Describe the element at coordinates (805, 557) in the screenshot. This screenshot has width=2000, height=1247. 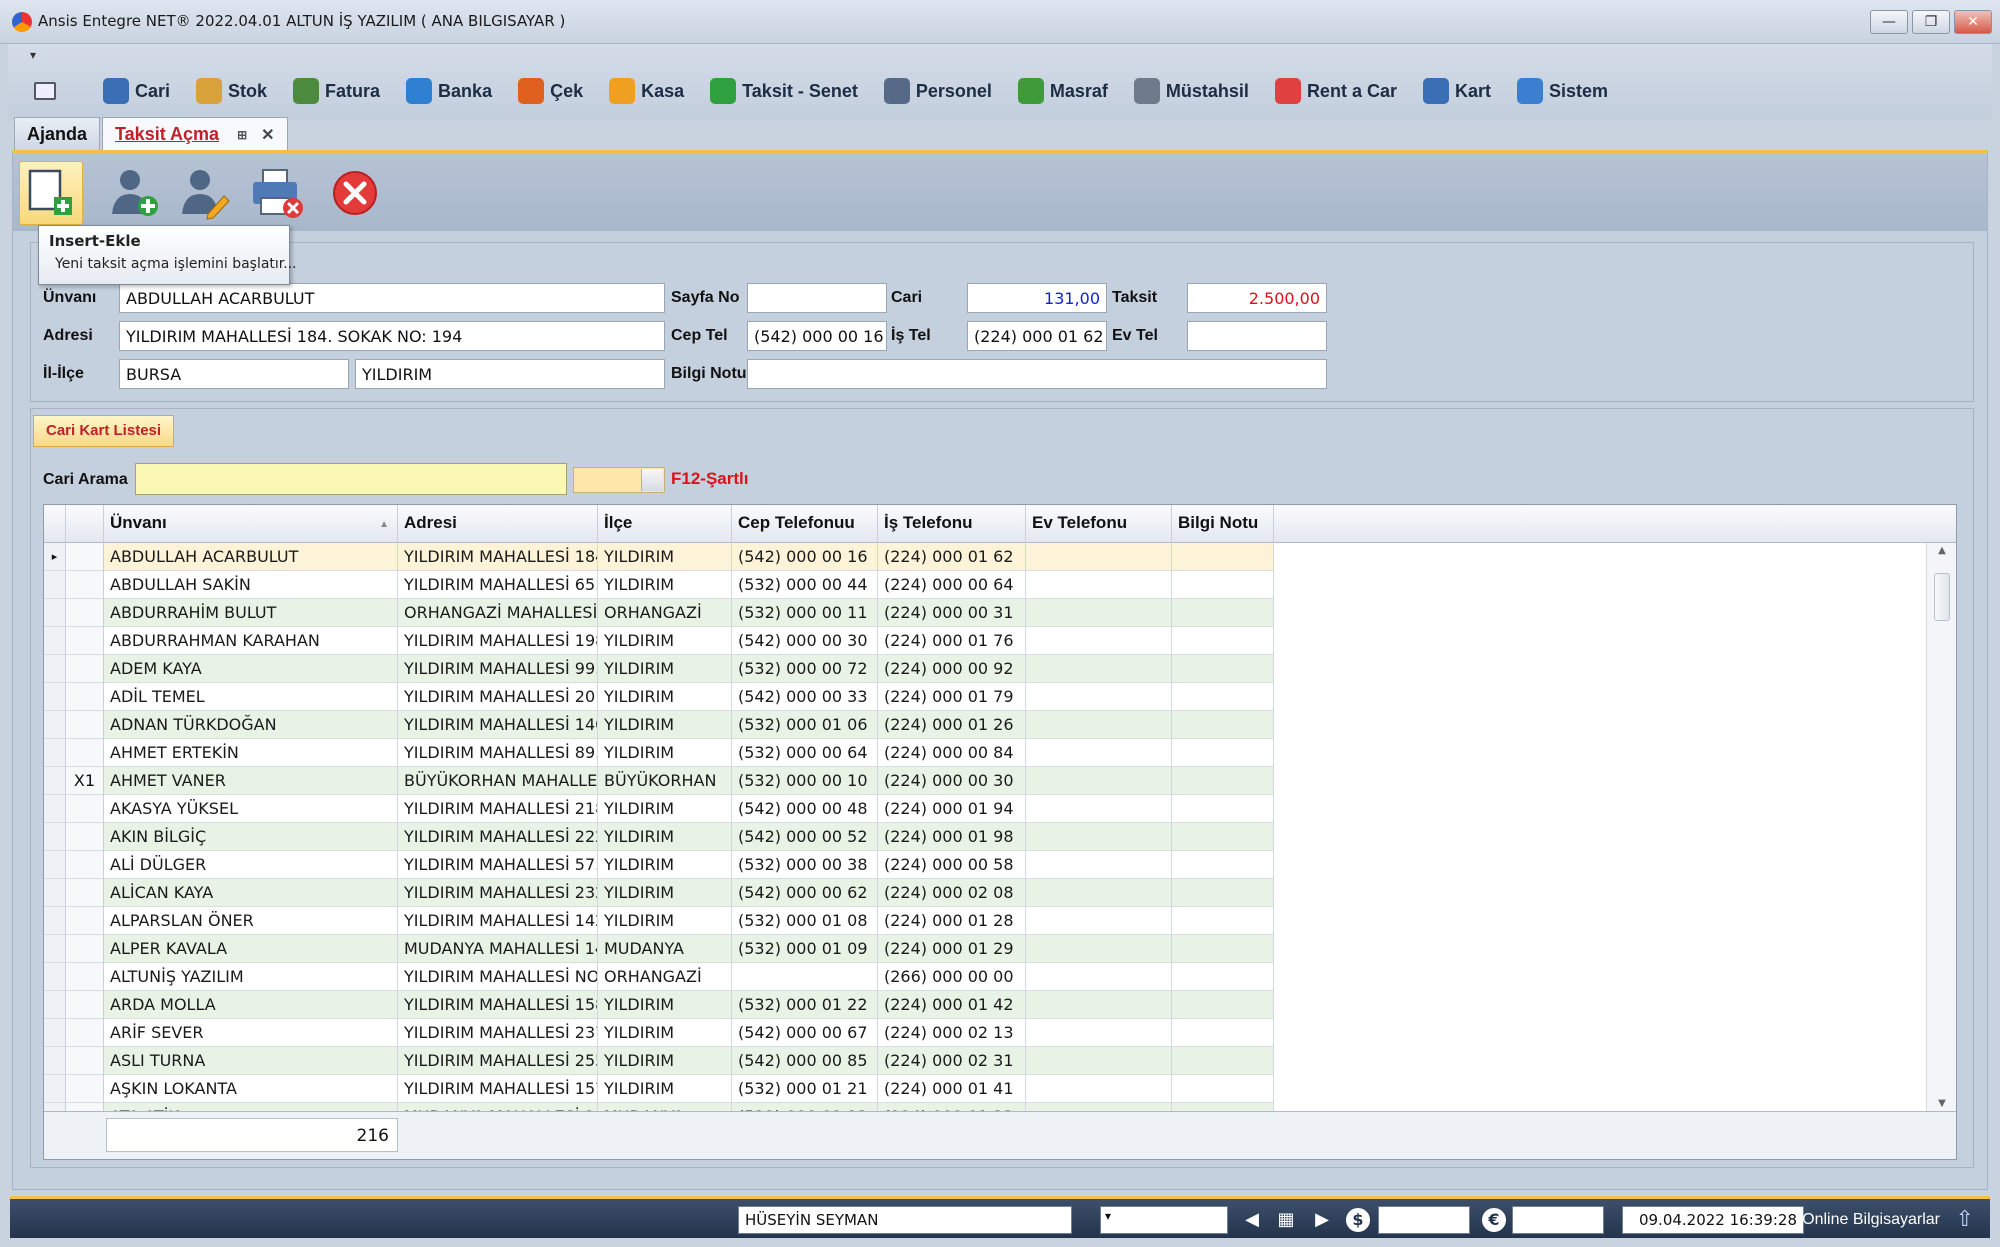
I see `table-cell: (542) 000 00 16` at that location.